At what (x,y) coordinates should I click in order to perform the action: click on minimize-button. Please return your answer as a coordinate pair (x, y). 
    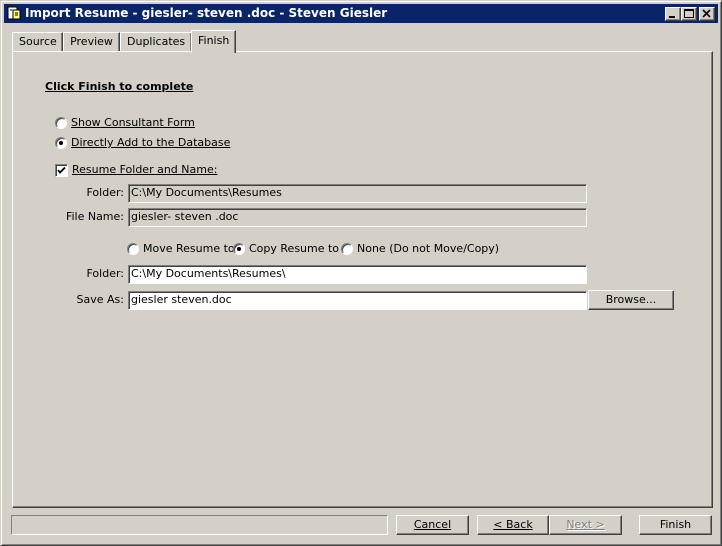
    Looking at the image, I should click on (673, 14).